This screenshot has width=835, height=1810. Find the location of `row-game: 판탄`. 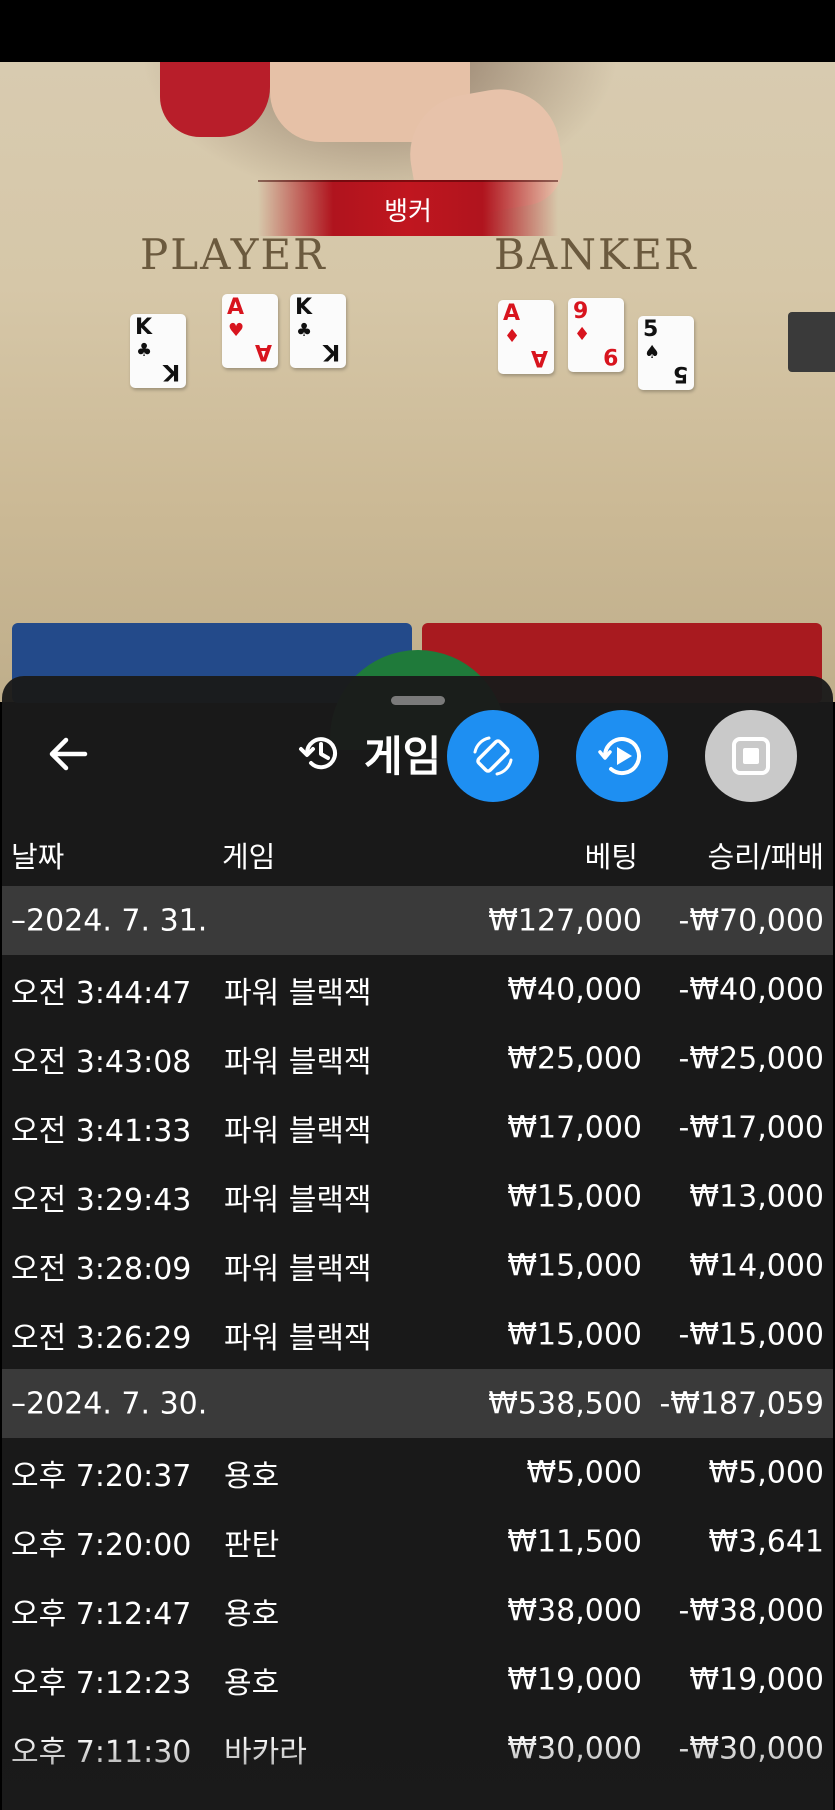

row-game: 판탄 is located at coordinates (252, 1545).